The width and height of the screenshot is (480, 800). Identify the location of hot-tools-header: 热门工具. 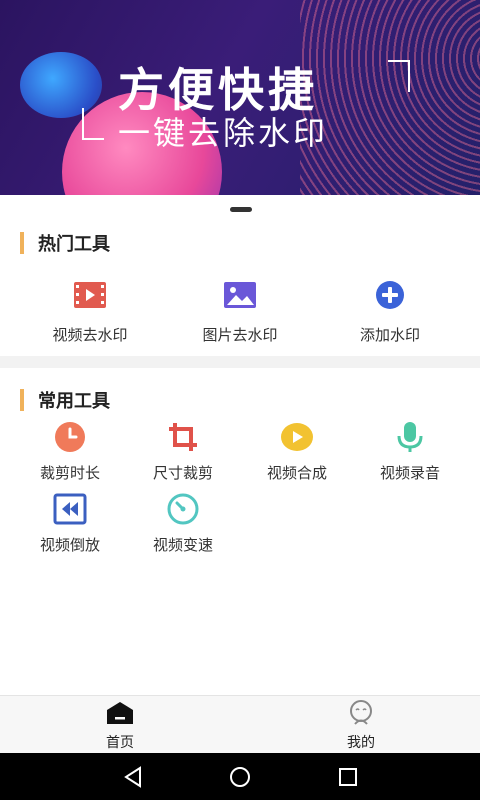
(65, 243).